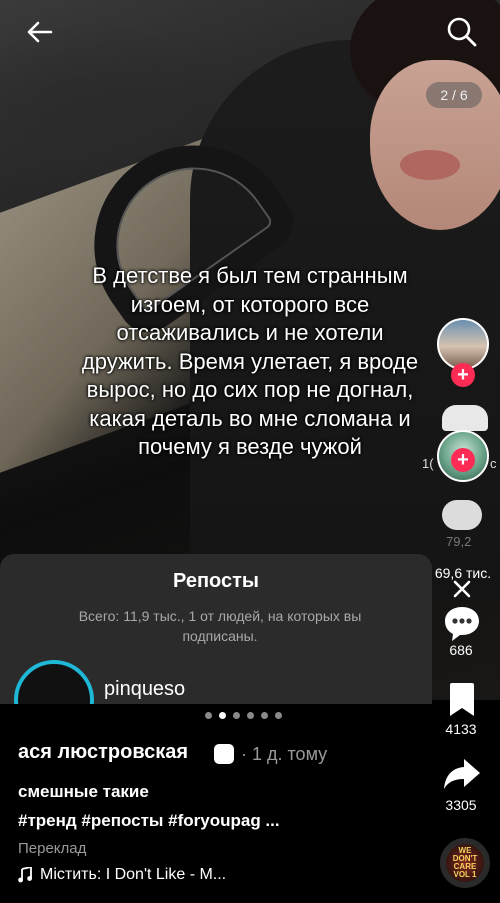 The width and height of the screenshot is (500, 903). I want to click on photo-lips, so click(430, 165).